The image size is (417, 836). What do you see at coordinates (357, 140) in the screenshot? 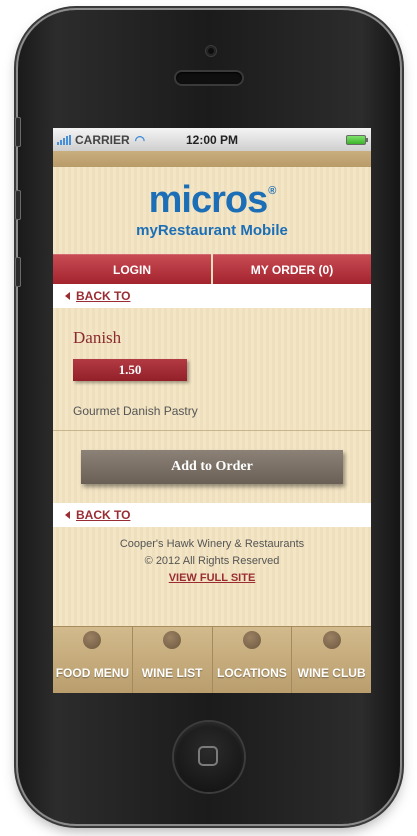
I see `battery-icon` at bounding box center [357, 140].